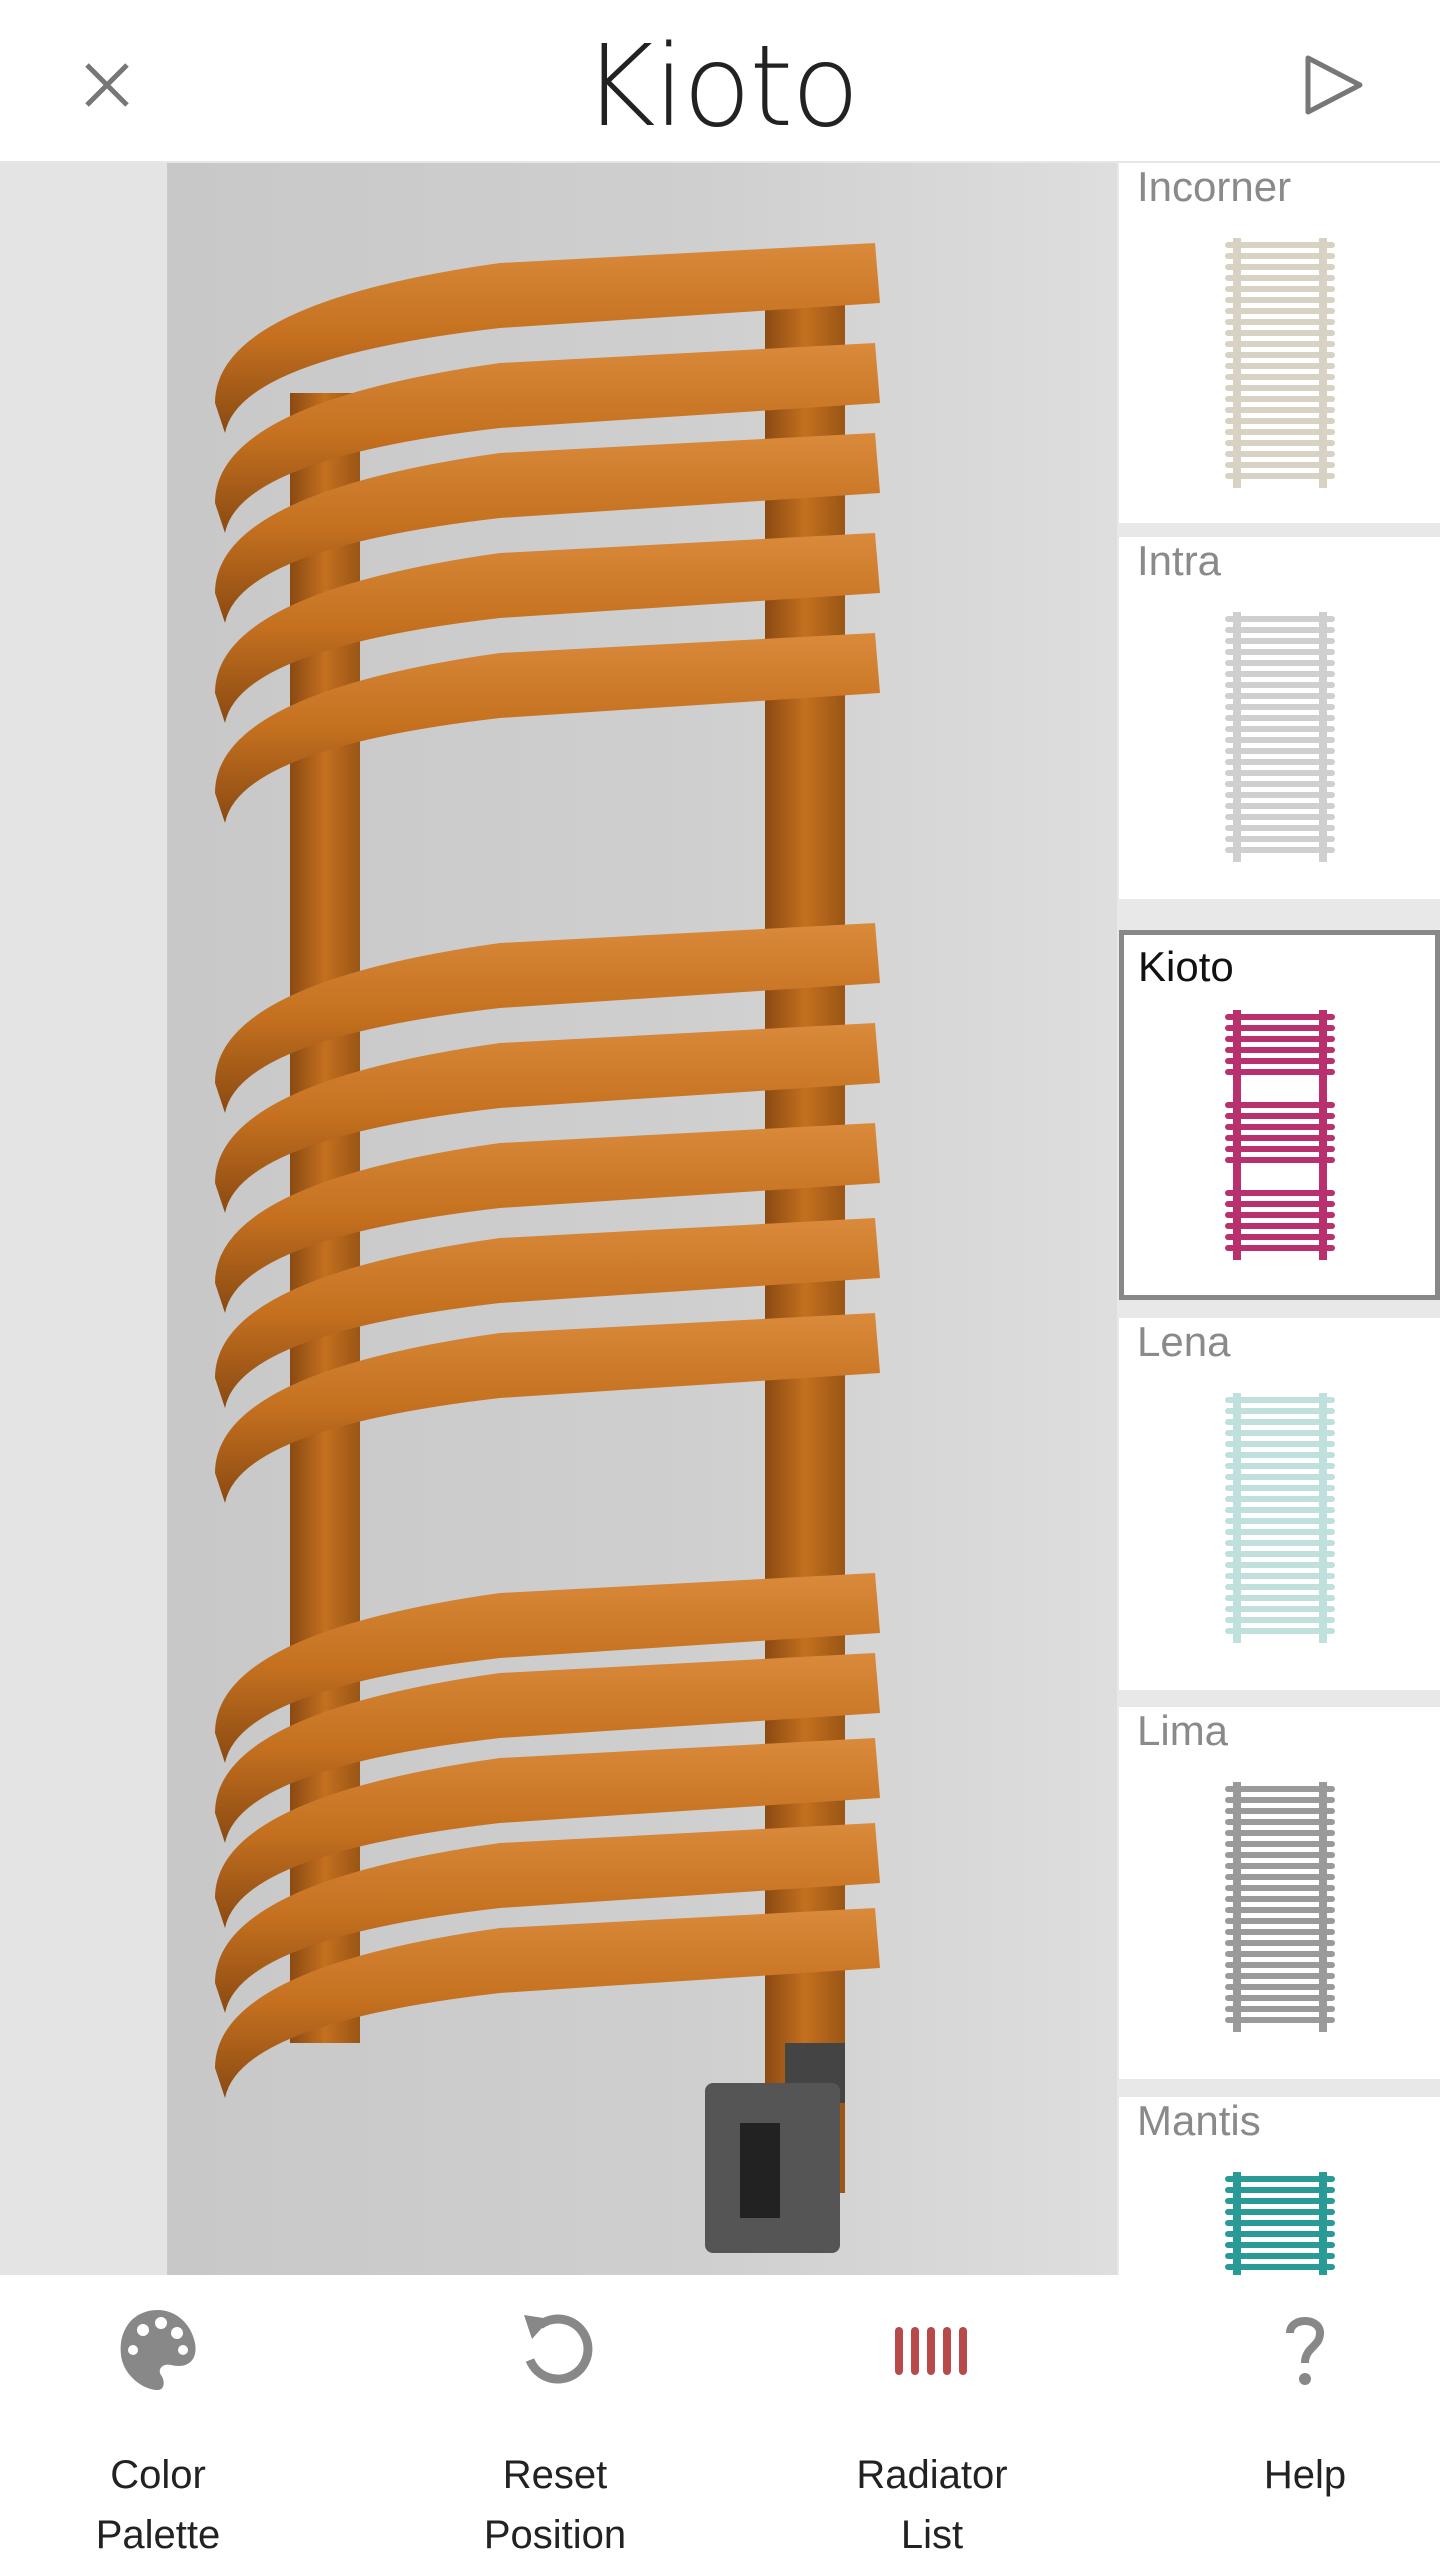  What do you see at coordinates (931, 2351) in the screenshot?
I see `radiator-icon` at bounding box center [931, 2351].